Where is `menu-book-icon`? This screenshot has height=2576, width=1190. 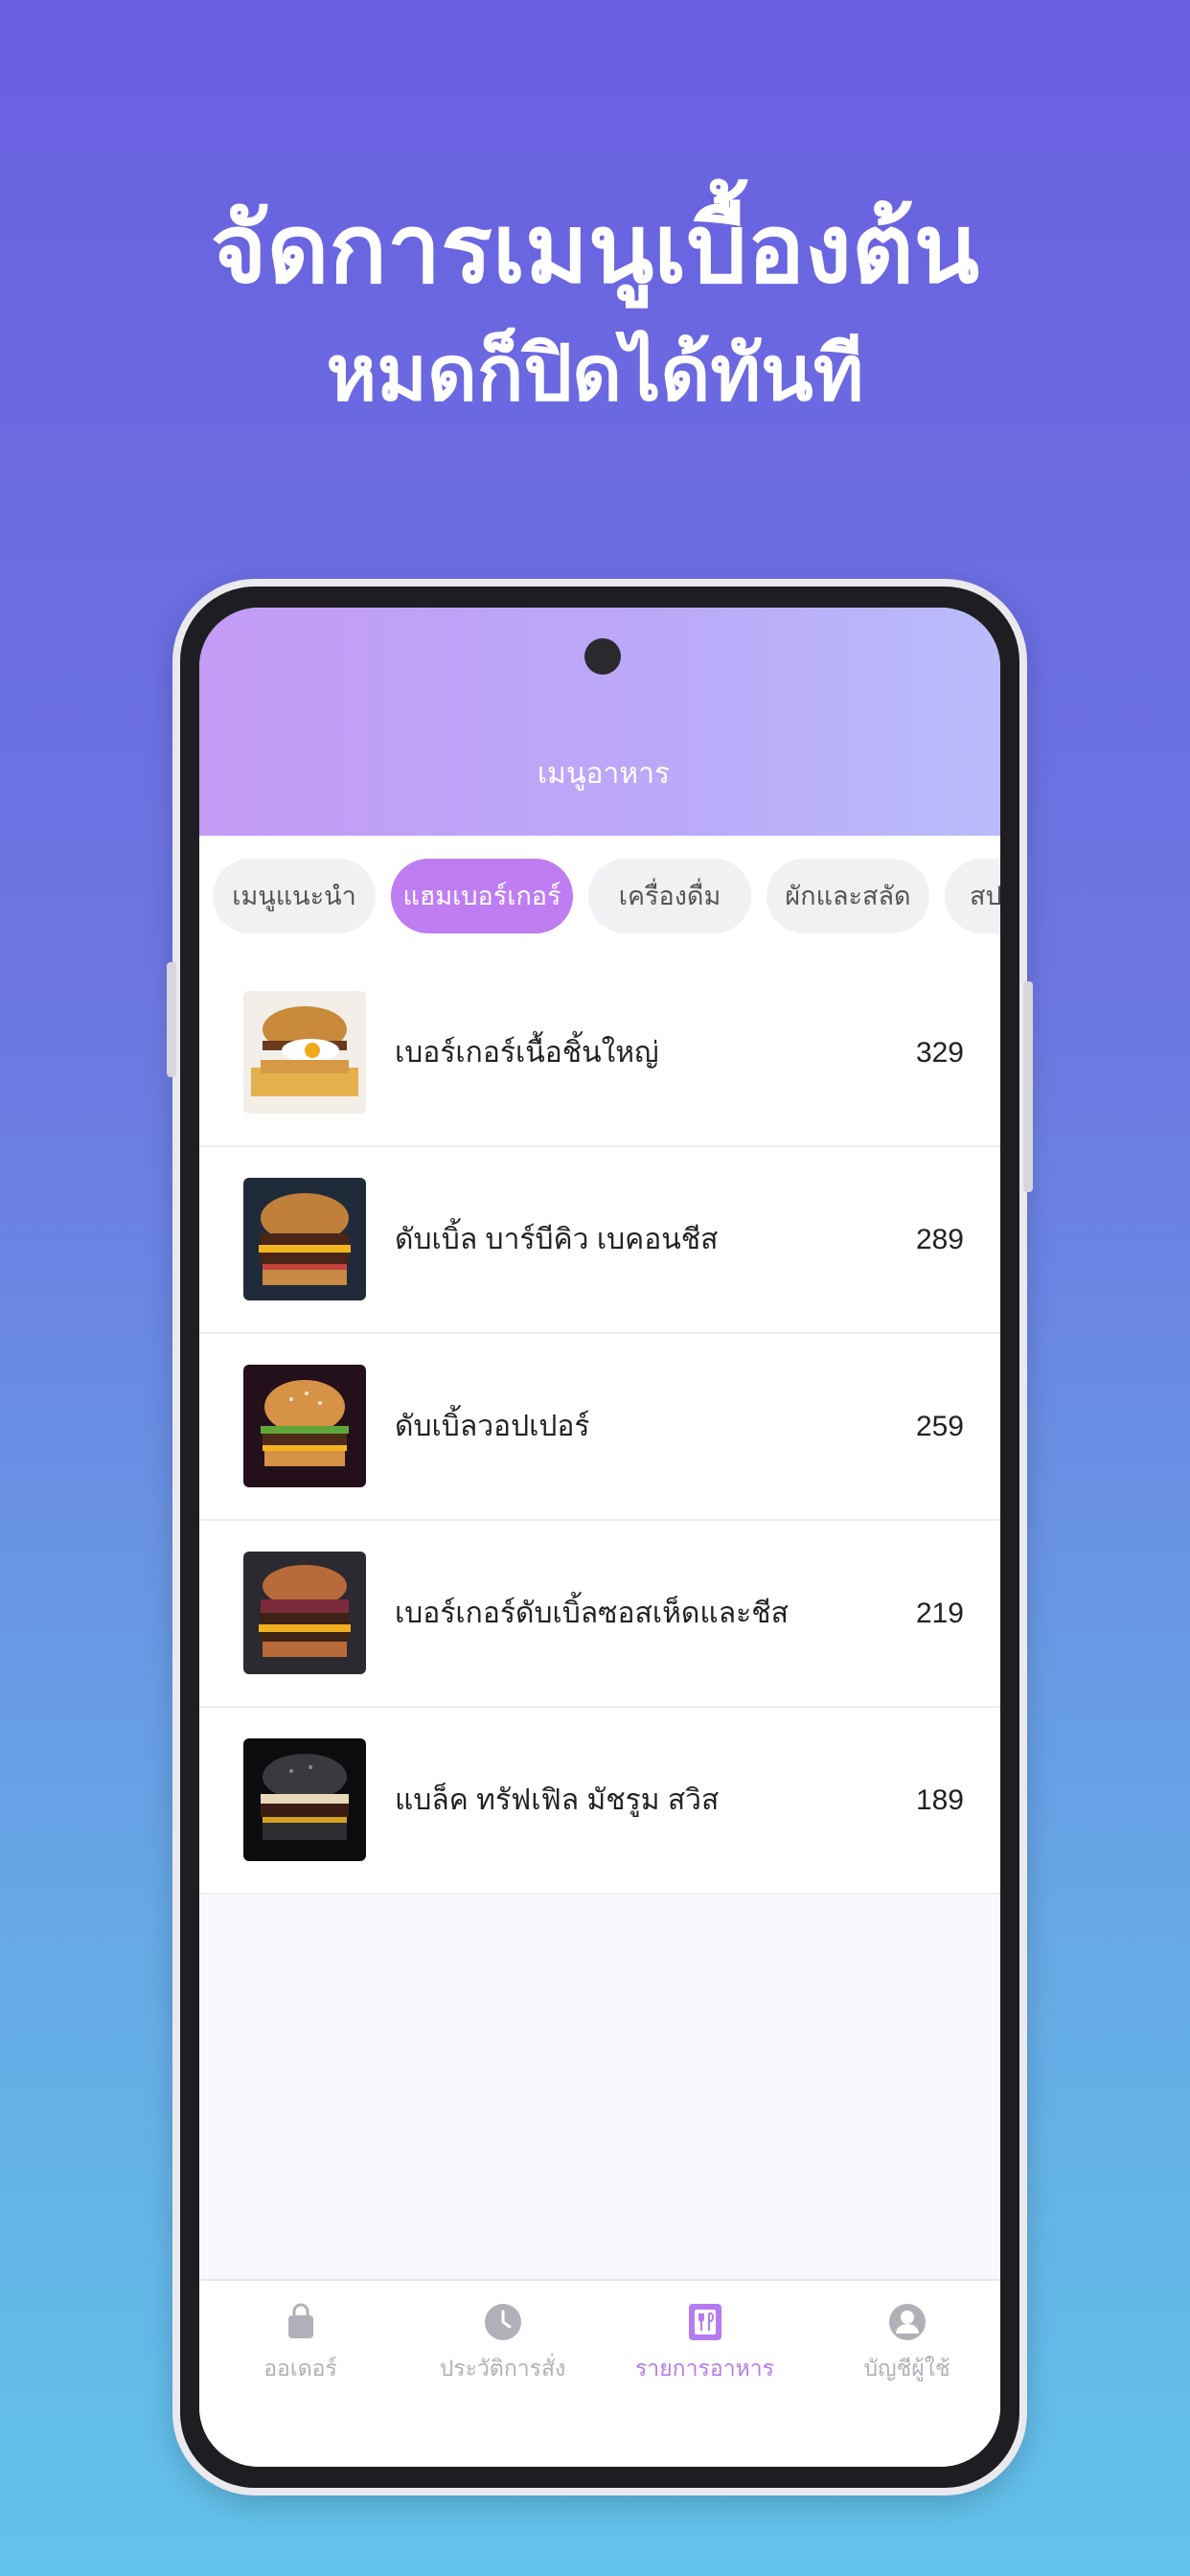 menu-book-icon is located at coordinates (705, 2322).